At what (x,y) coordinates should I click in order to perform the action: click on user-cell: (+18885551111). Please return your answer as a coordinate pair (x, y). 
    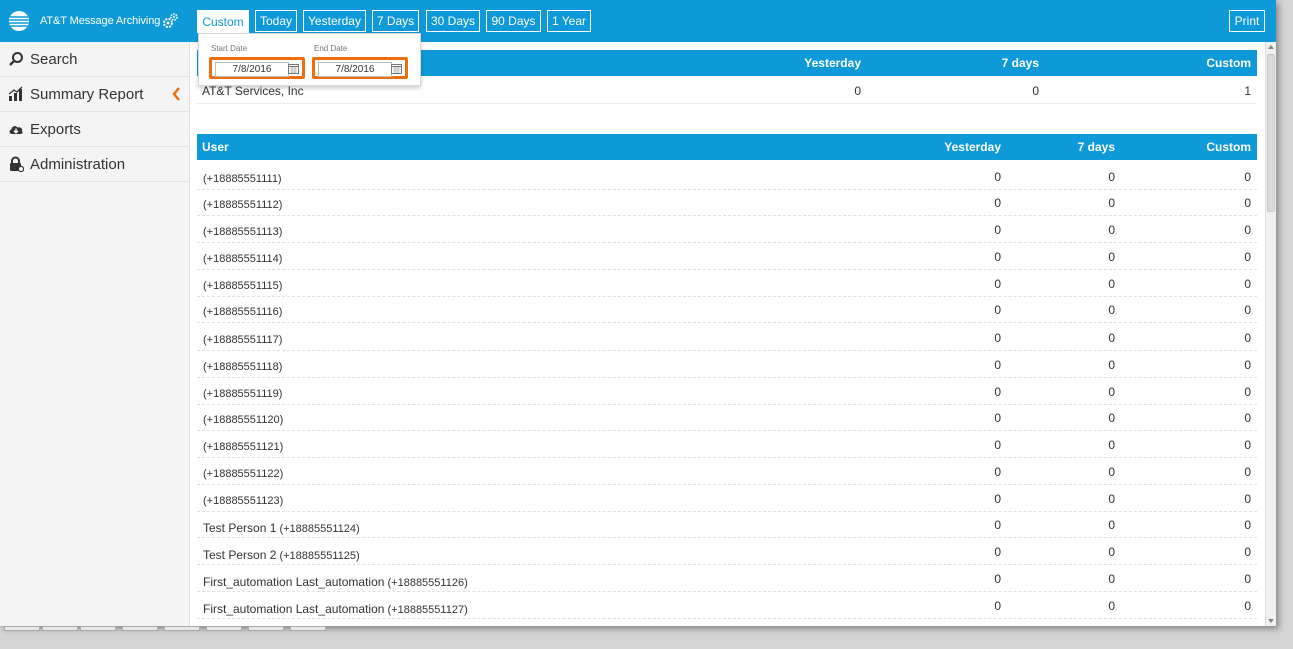
    Looking at the image, I should click on (242, 179).